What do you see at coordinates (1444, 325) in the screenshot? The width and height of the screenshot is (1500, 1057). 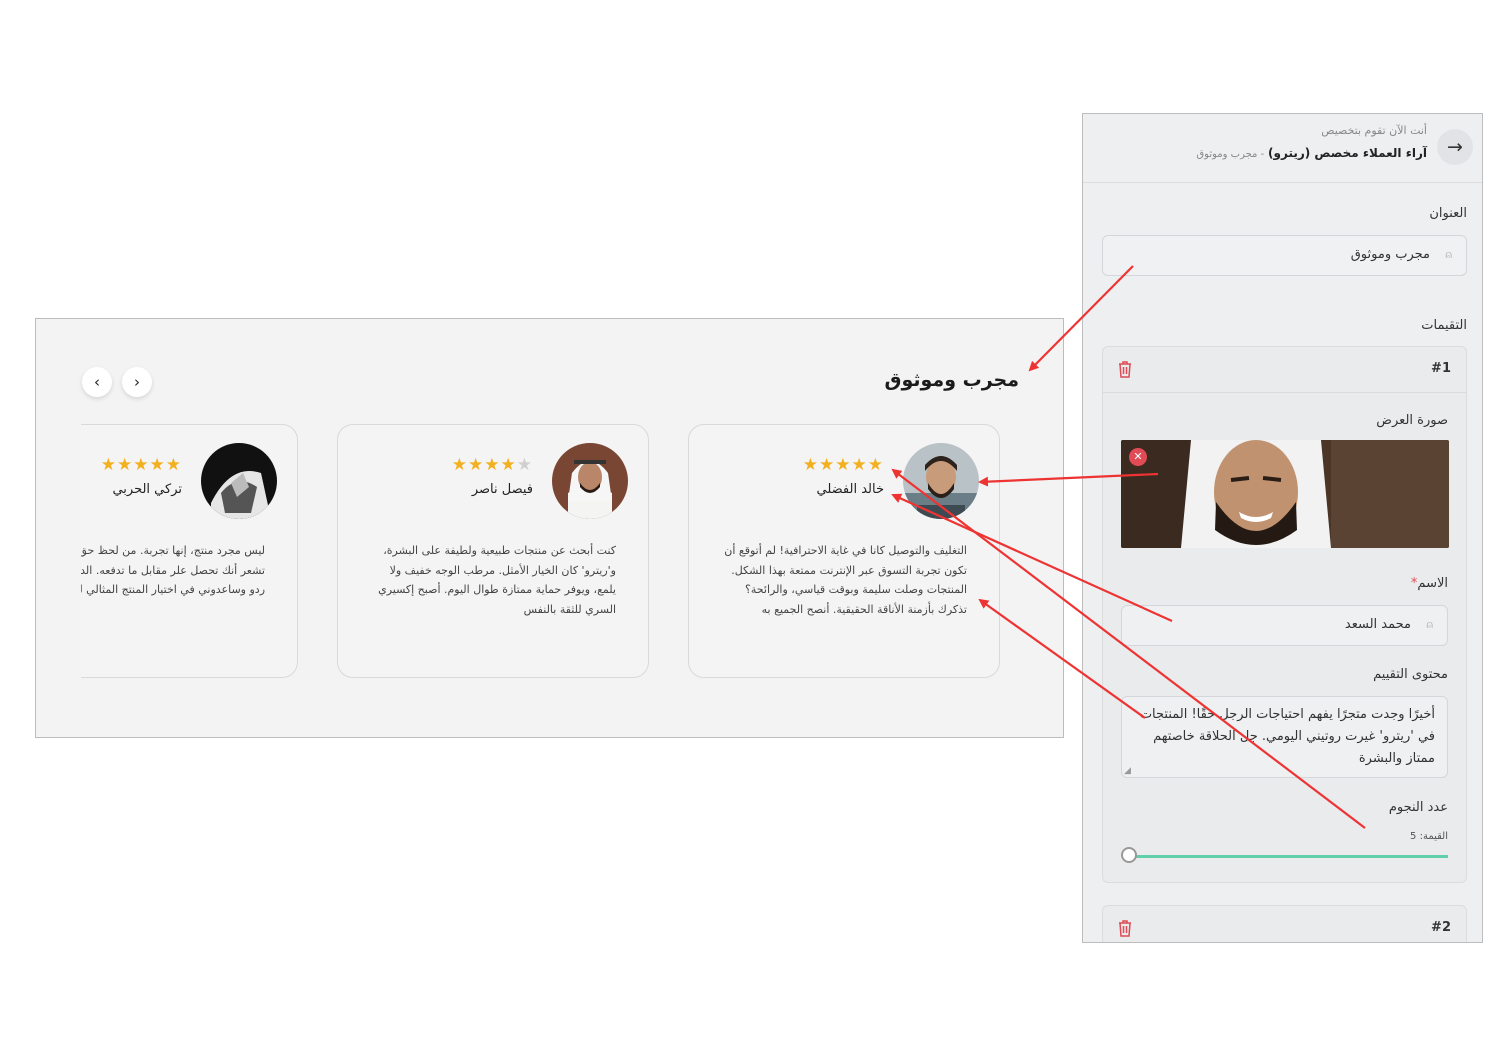 I see `ratings-label: التقيمات` at bounding box center [1444, 325].